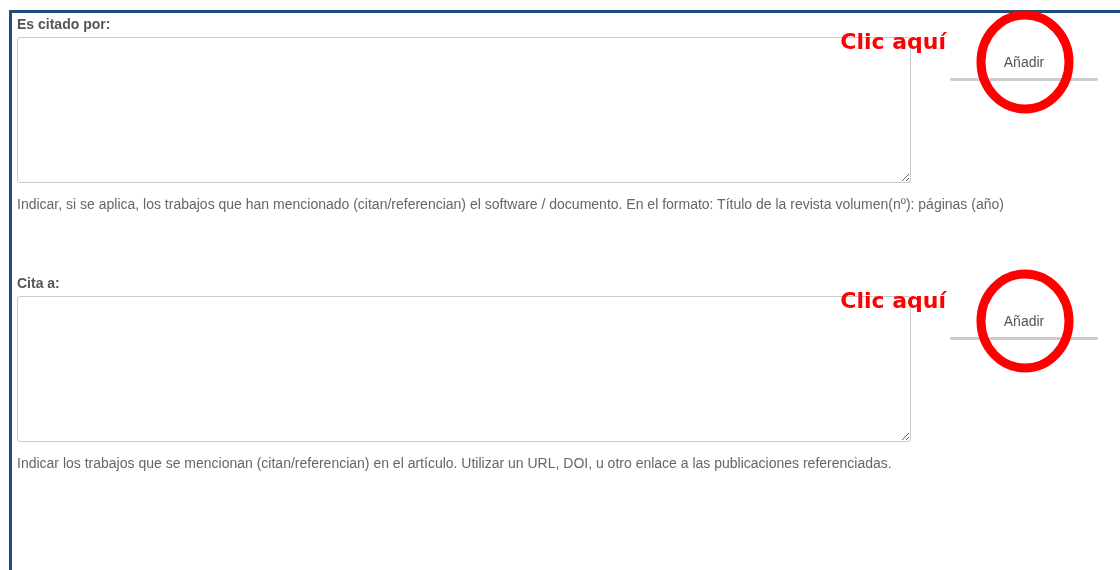  I want to click on field-label: Cita a:, so click(39, 283).